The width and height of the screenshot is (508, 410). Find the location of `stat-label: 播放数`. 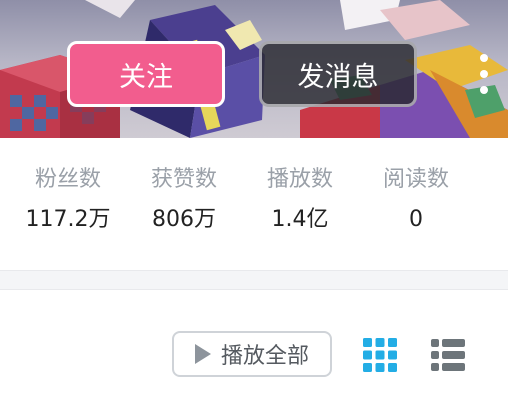

stat-label: 播放数 is located at coordinates (299, 179).